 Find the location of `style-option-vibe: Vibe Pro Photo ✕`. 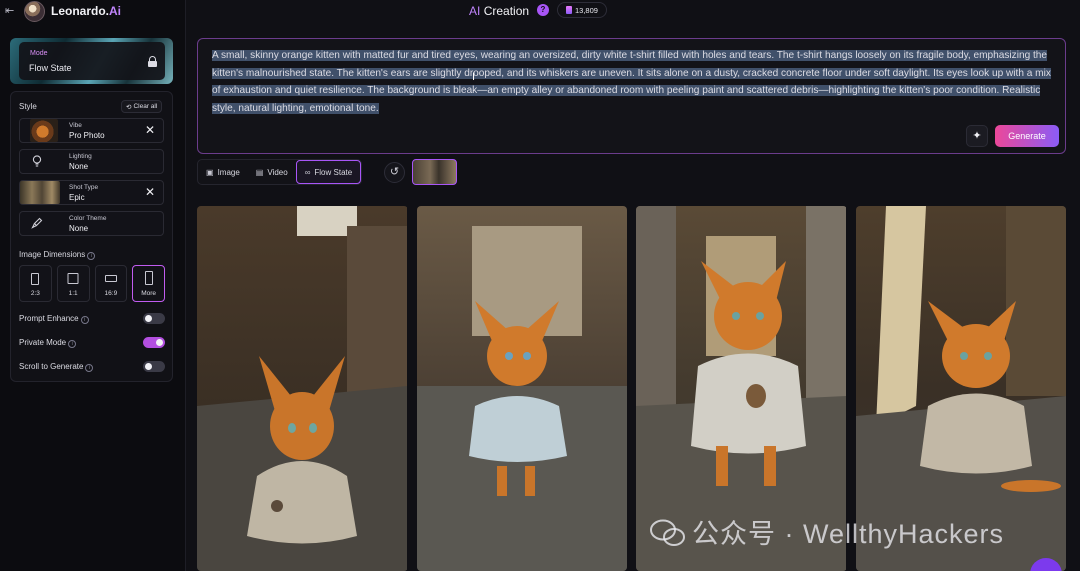

style-option-vibe: Vibe Pro Photo ✕ is located at coordinates (91, 130).